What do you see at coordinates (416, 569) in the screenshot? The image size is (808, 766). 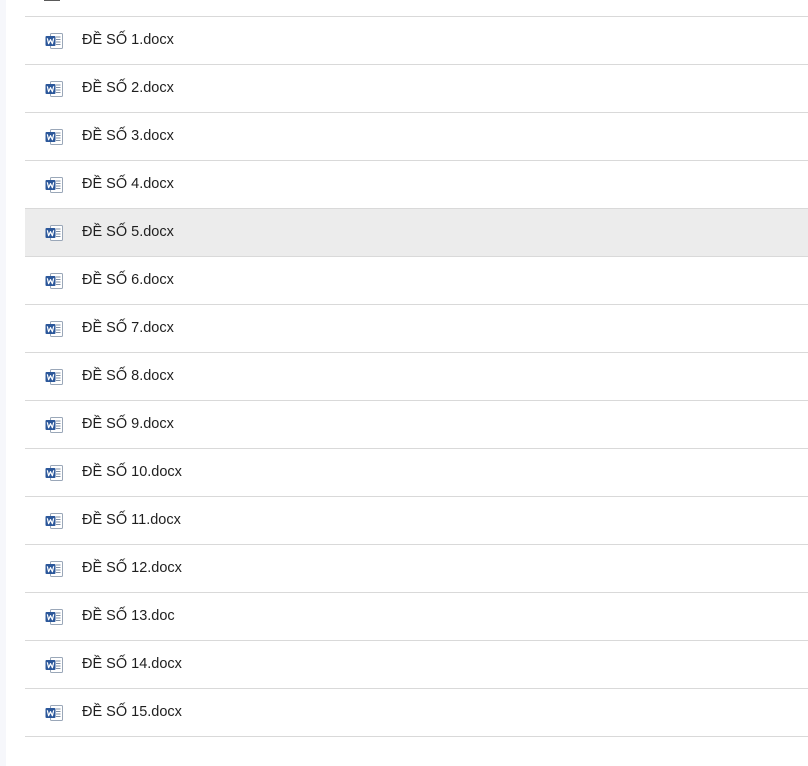 I see `file-row: ĐỀ SỐ 12.docx` at bounding box center [416, 569].